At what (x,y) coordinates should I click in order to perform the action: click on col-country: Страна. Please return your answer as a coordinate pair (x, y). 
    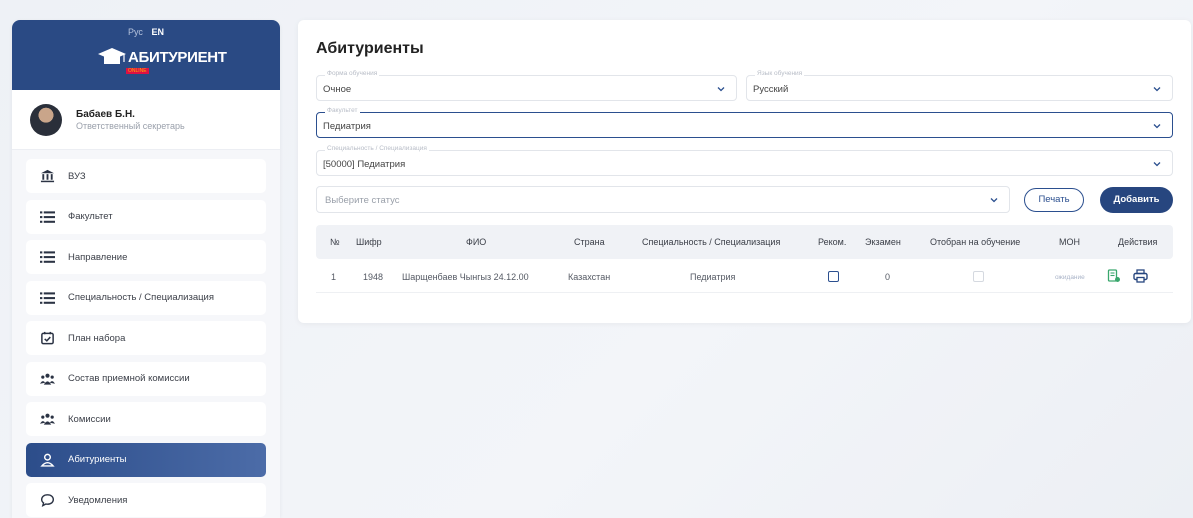
    Looking at the image, I should click on (589, 242).